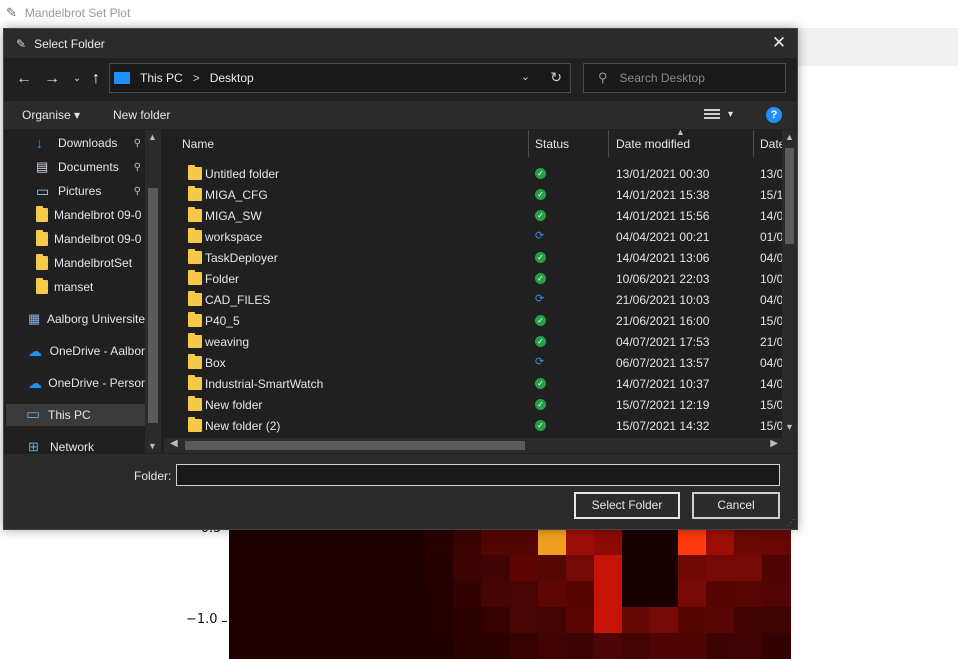 Image resolution: width=958 pixels, height=659 pixels. What do you see at coordinates (779, 43) in the screenshot?
I see `close-icon: ✕` at bounding box center [779, 43].